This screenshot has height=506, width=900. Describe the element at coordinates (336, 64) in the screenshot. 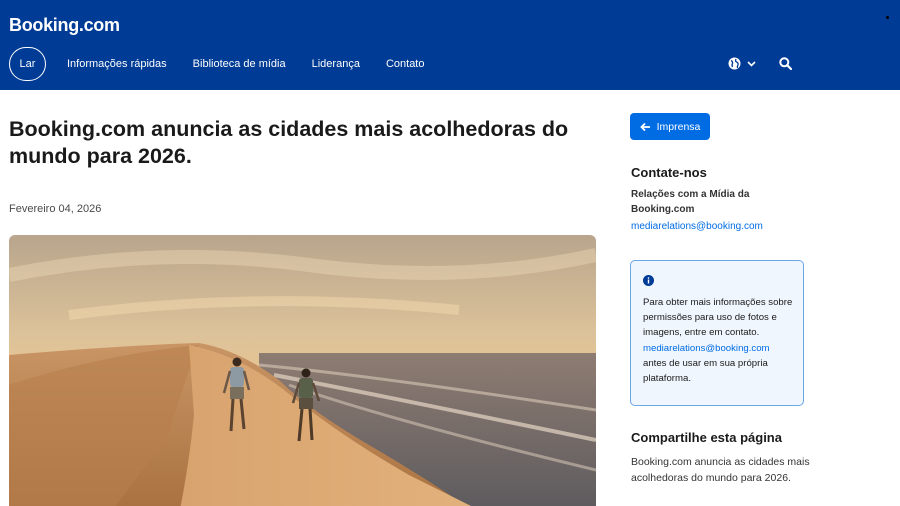

I see `nav-link-leadership: Liderança` at that location.